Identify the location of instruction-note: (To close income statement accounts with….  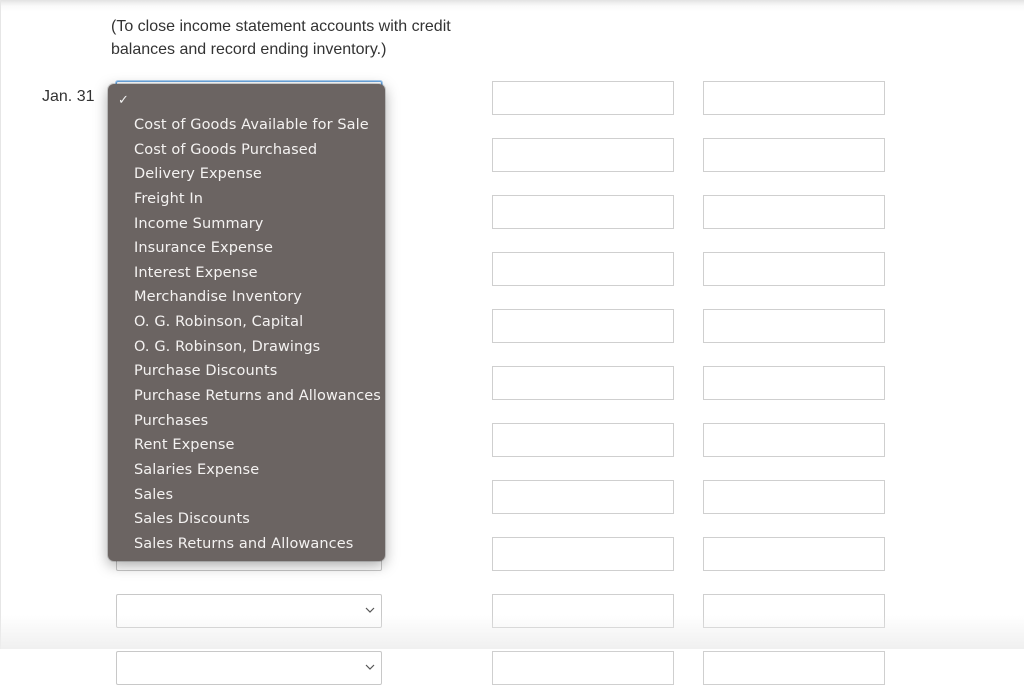
(281, 38).